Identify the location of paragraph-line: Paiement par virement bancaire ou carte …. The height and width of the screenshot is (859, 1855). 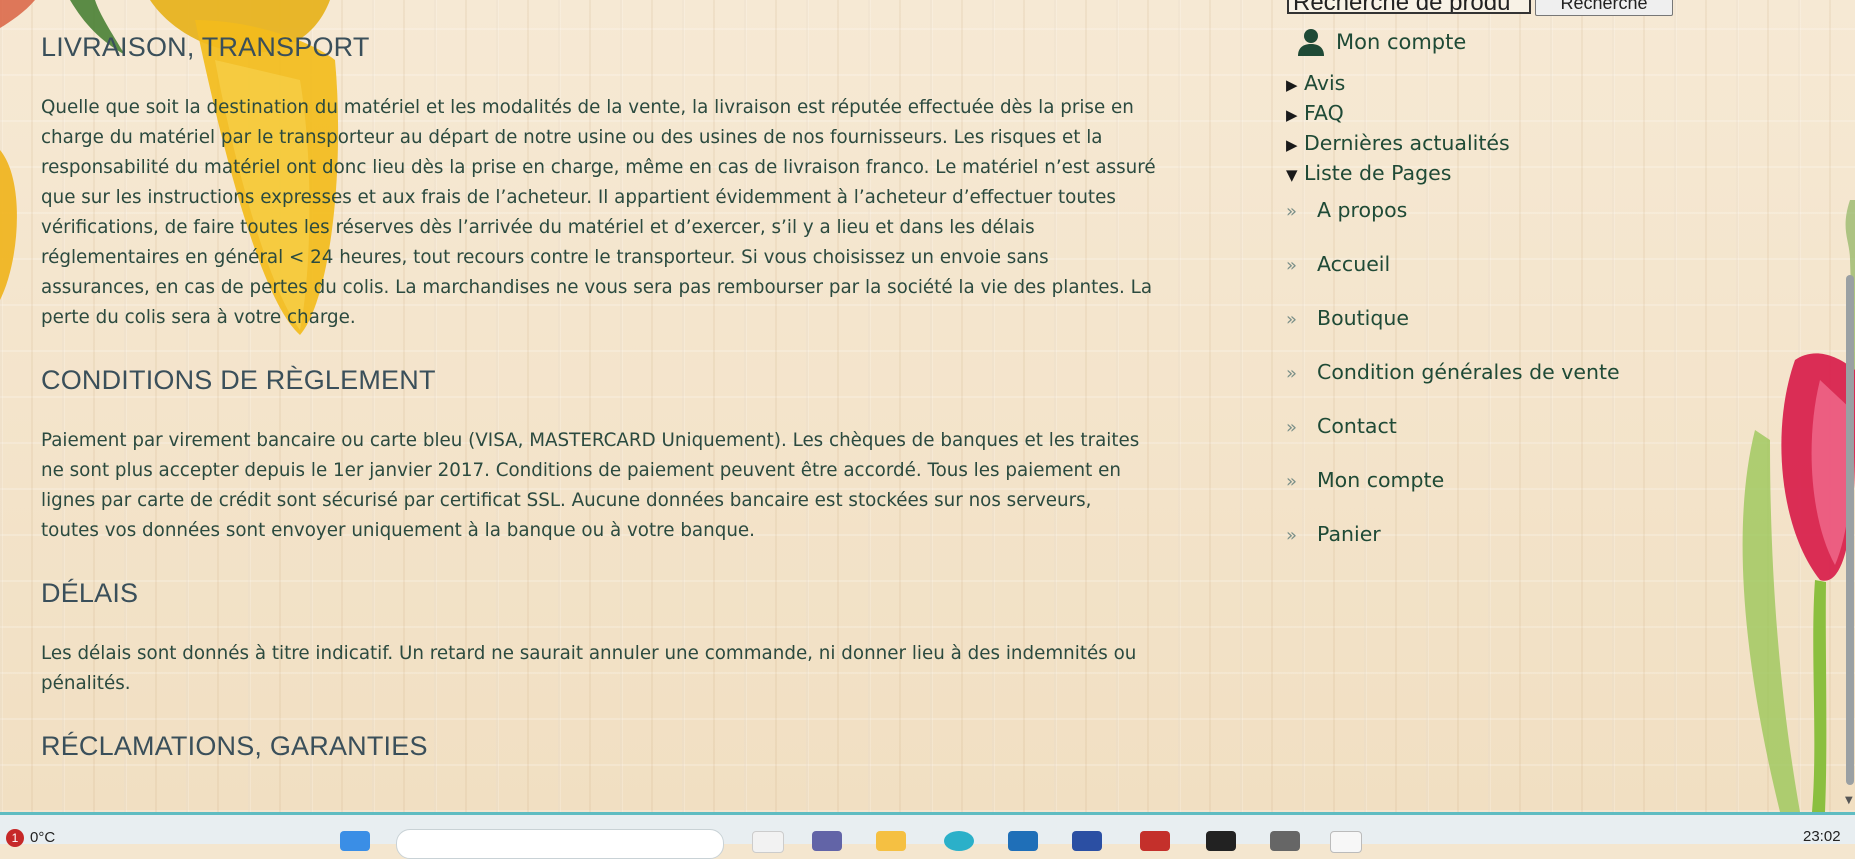
(590, 440).